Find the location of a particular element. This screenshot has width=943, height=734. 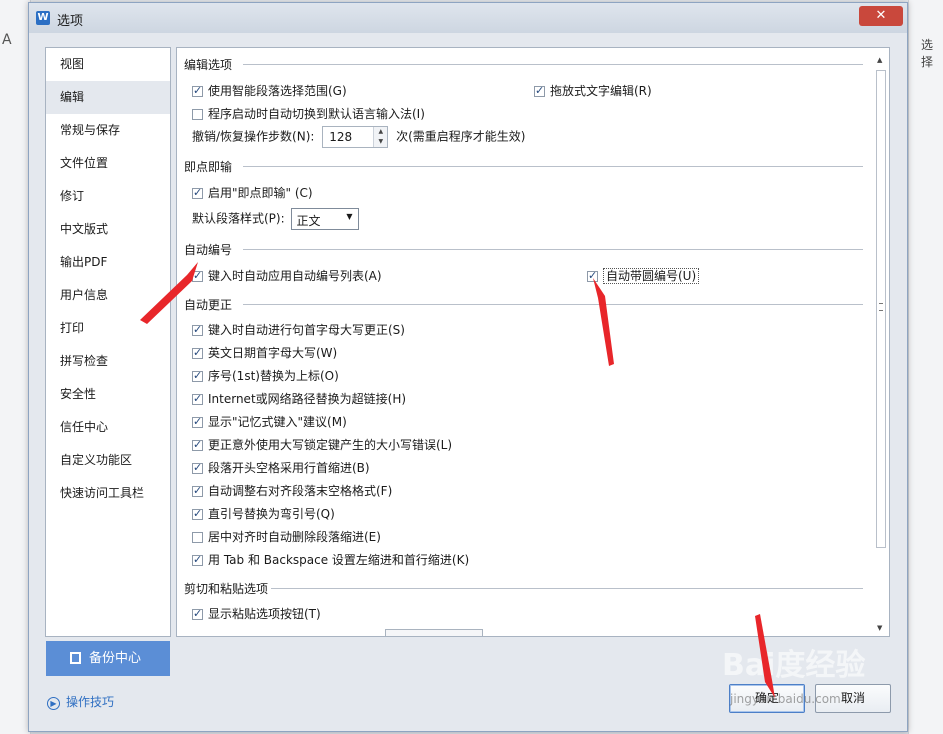

checkbox-label: 用 Tab 和 Backspace 设置左缩进和首行缩进(K) is located at coordinates (339, 560).